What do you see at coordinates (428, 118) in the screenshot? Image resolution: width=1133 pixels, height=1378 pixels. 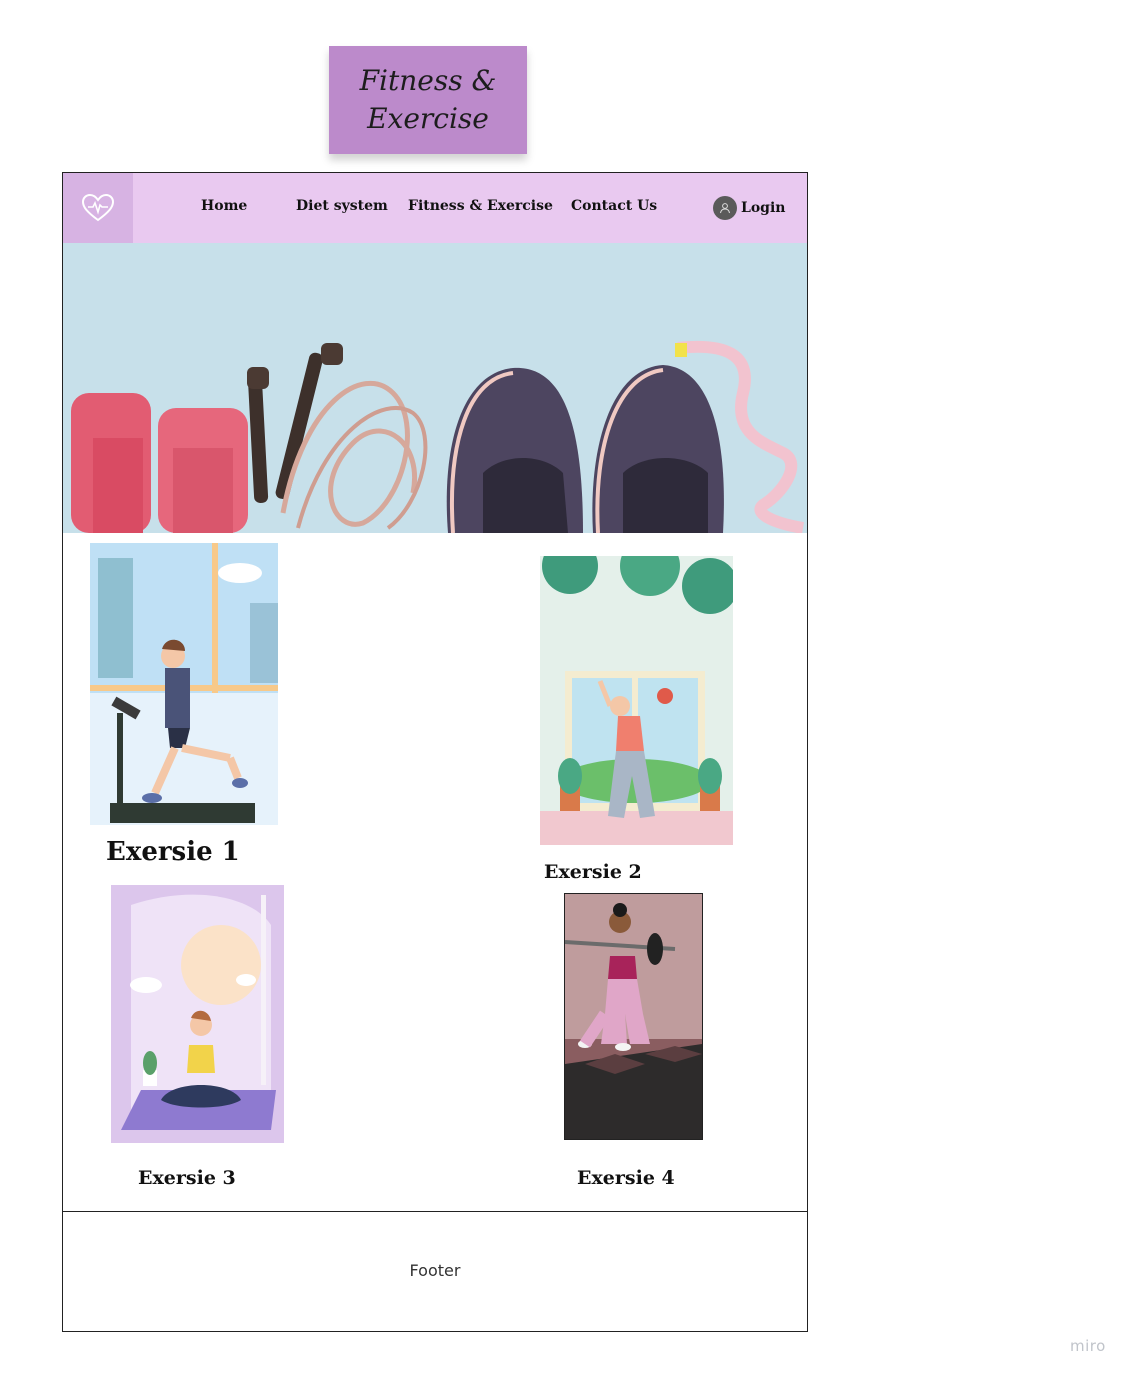 I see `sticky-note-line2: Exercise` at bounding box center [428, 118].